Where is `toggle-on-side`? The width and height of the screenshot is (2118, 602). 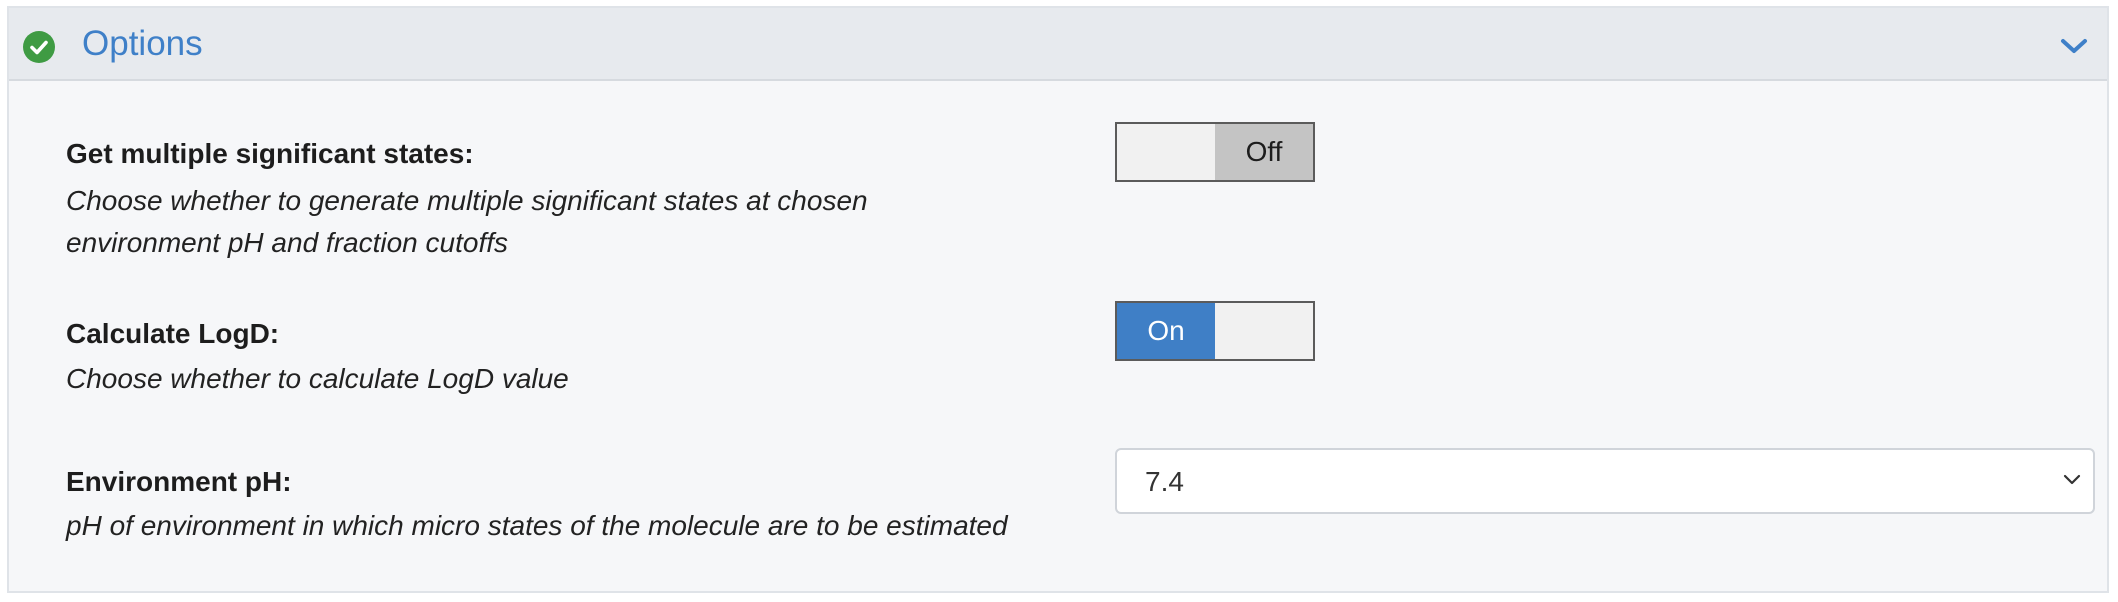
toggle-on-side is located at coordinates (1166, 152).